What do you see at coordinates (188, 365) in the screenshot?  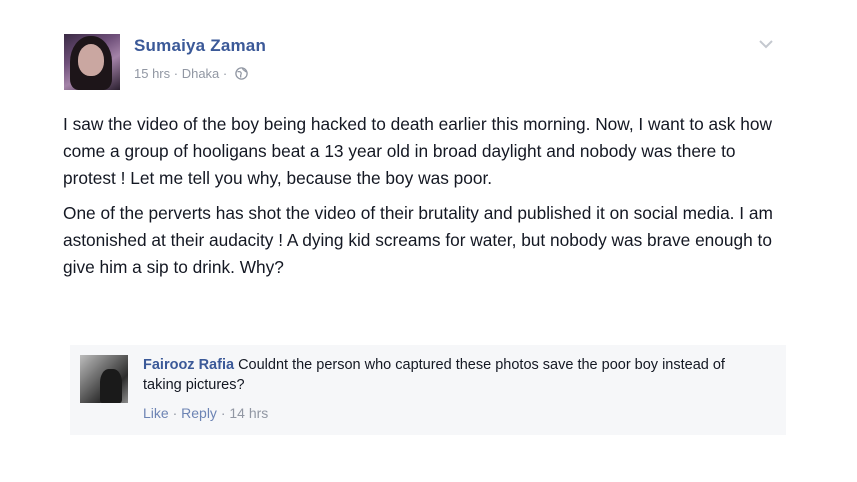 I see `commenter-name: Fairooz Rafia` at bounding box center [188, 365].